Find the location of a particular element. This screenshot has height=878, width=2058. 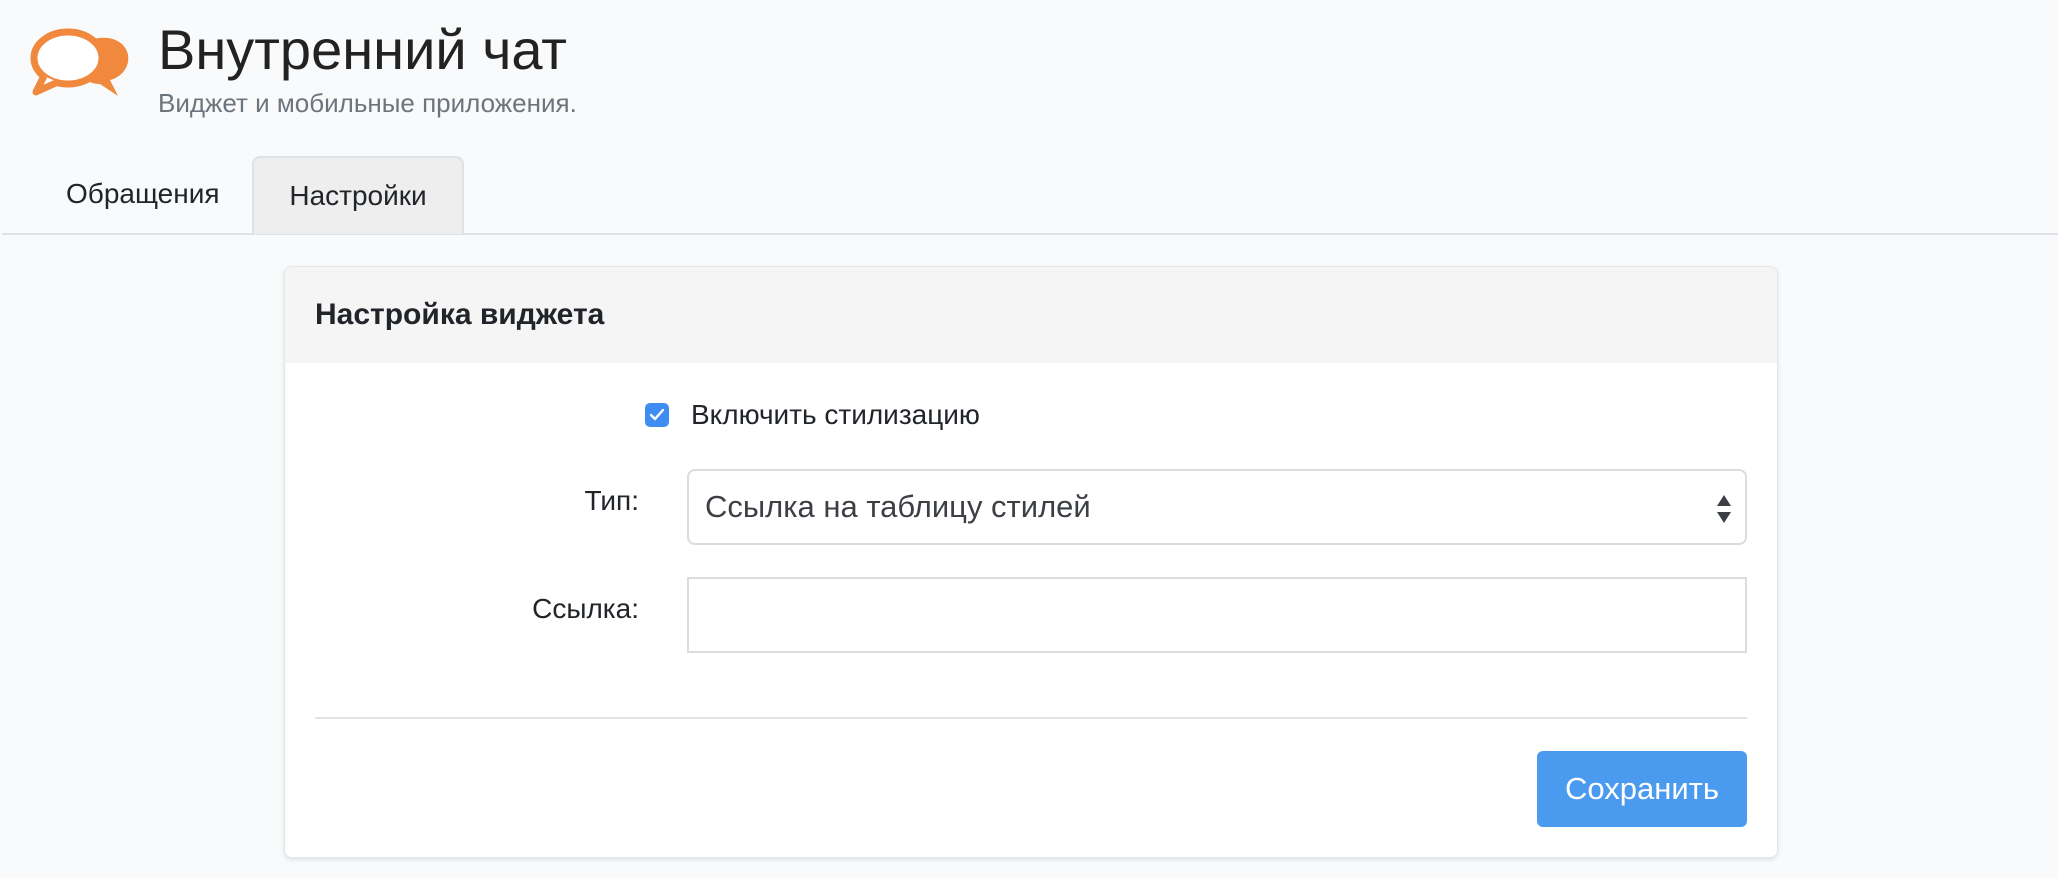

checkmark-icon is located at coordinates (657, 414).